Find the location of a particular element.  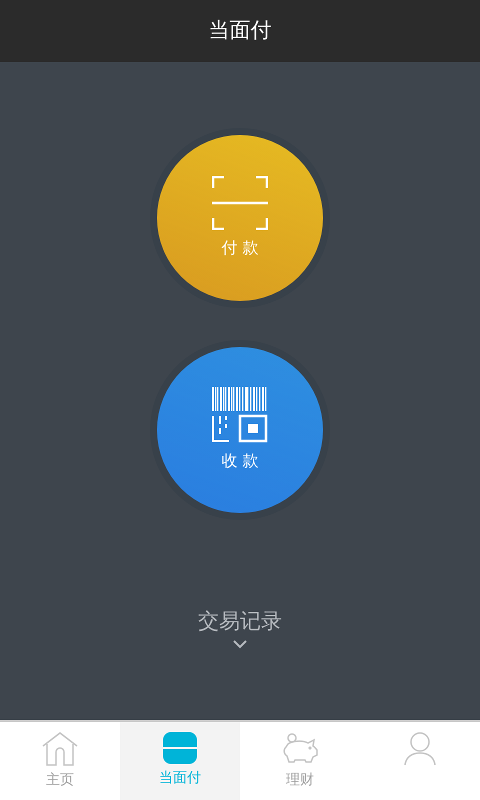

scan-icon is located at coordinates (240, 203).